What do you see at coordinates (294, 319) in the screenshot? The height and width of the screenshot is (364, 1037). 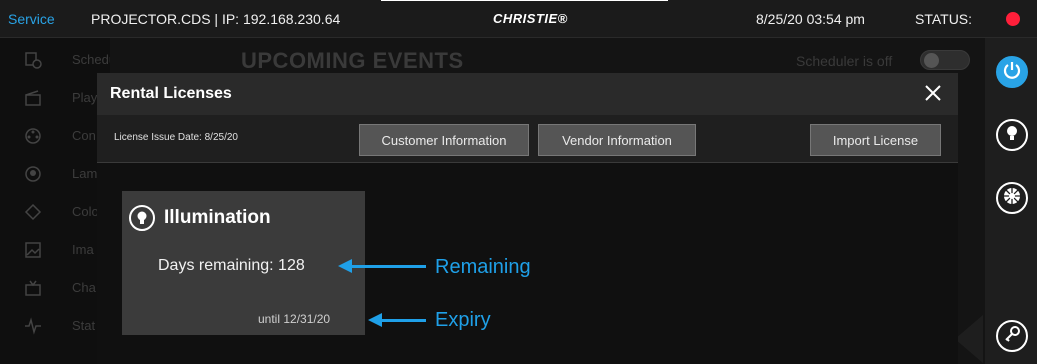 I see `expiry-date: until 12/31/20` at bounding box center [294, 319].